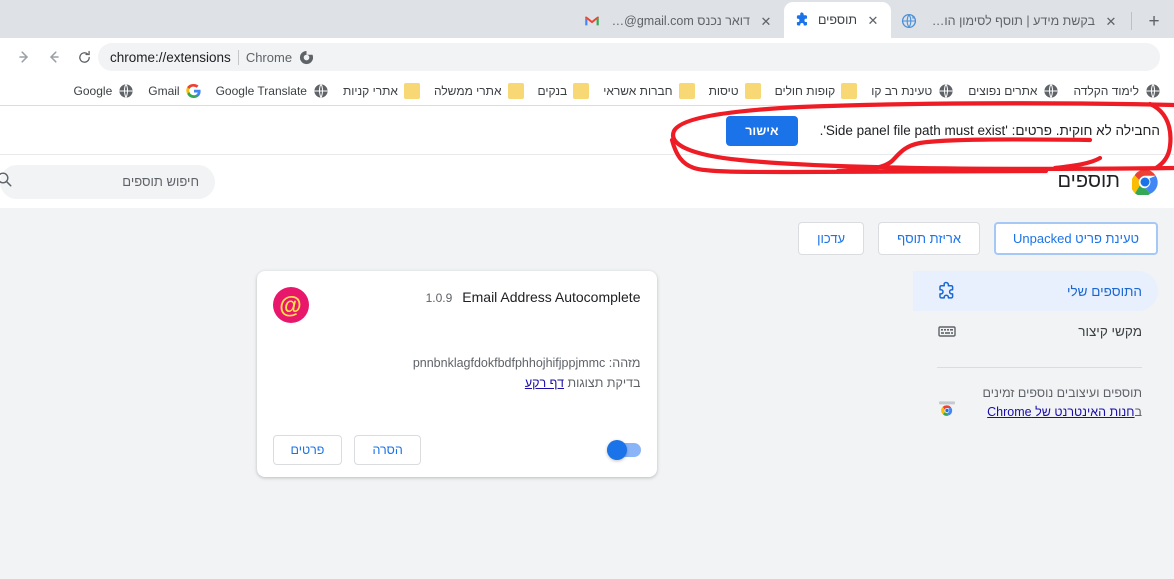 This screenshot has height=579, width=1174. I want to click on tab-title: בקשת מידע | תוסף לסימון הודעה, so click(1010, 21).